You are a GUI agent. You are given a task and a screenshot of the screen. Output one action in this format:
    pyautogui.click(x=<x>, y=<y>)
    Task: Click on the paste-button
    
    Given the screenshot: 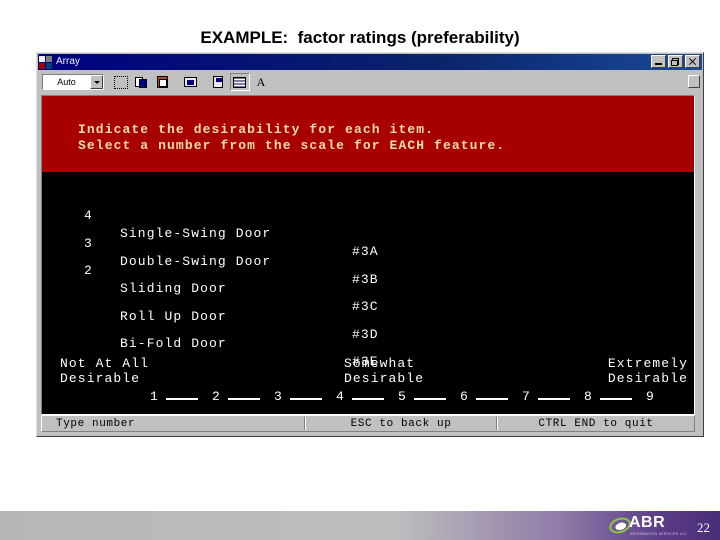 What is the action you would take?
    pyautogui.click(x=163, y=82)
    